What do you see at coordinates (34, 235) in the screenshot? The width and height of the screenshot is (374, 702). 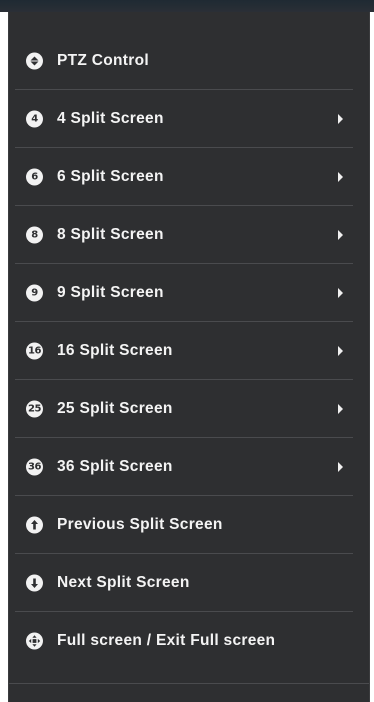 I see `split-8-icon: 8` at bounding box center [34, 235].